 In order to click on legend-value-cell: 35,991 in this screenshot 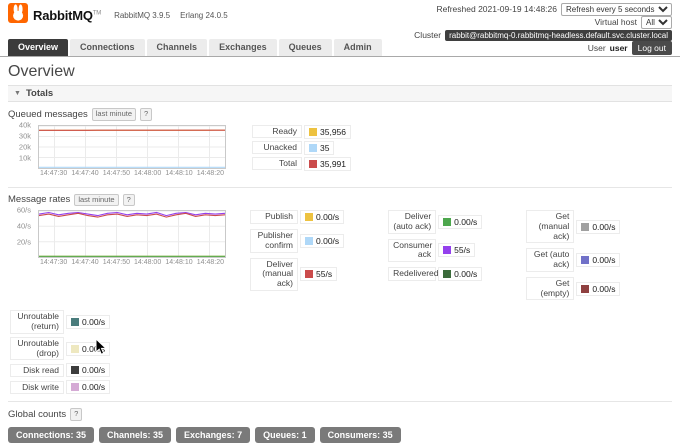, I will do `click(327, 163)`.